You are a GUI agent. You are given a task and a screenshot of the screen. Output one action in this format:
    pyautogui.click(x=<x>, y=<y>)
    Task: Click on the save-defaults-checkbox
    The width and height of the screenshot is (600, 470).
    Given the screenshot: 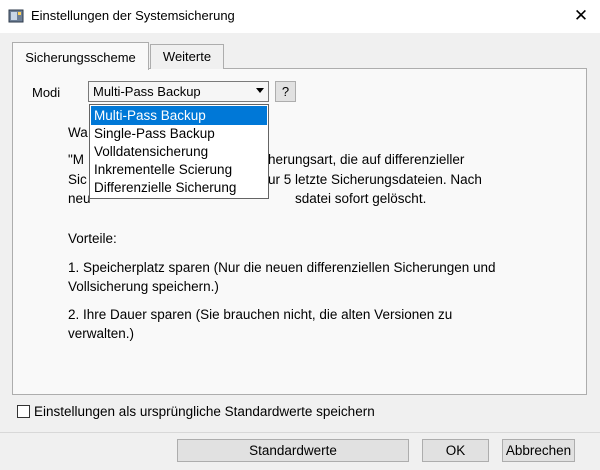 What is the action you would take?
    pyautogui.click(x=23, y=411)
    